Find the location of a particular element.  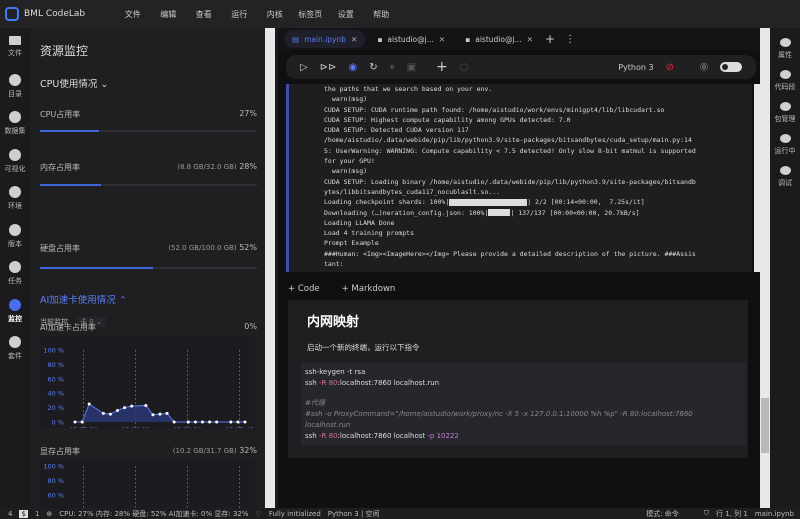

y-tick-label: 60 % is located at coordinates (55, 495).